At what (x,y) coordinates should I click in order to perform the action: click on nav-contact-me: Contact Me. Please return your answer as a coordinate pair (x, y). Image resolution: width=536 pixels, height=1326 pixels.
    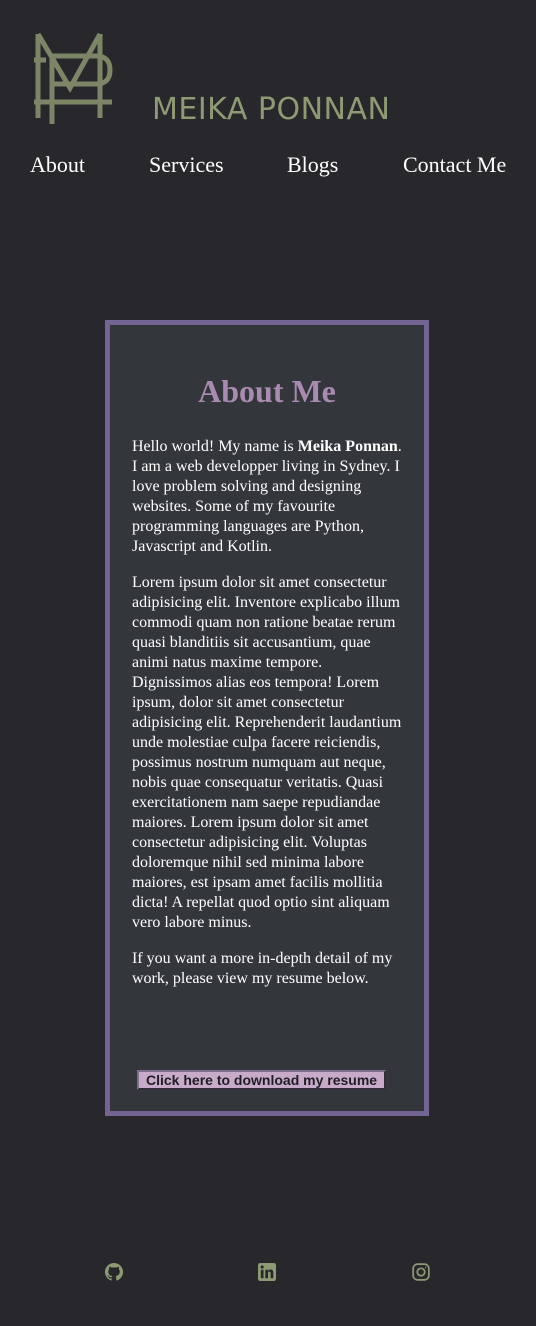
    Looking at the image, I should click on (454, 165).